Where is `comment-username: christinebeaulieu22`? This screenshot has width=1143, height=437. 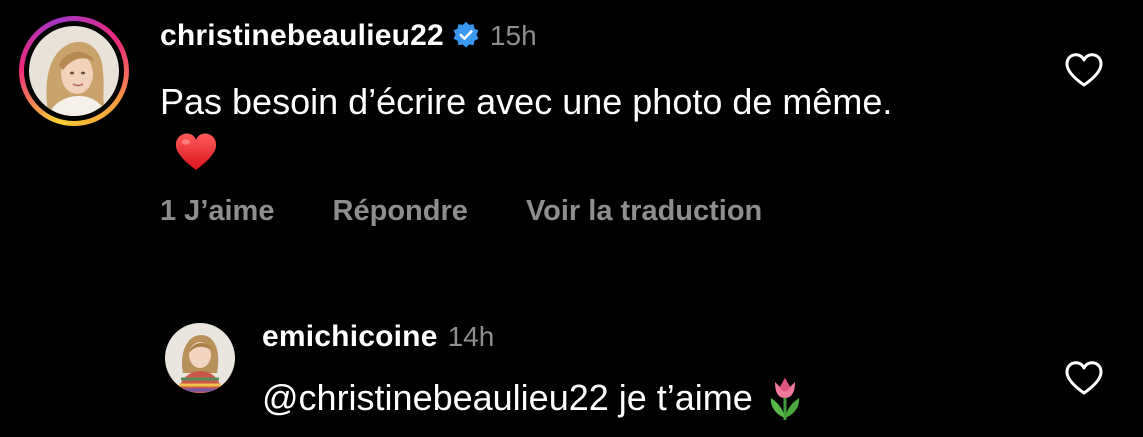
comment-username: christinebeaulieu22 is located at coordinates (302, 35).